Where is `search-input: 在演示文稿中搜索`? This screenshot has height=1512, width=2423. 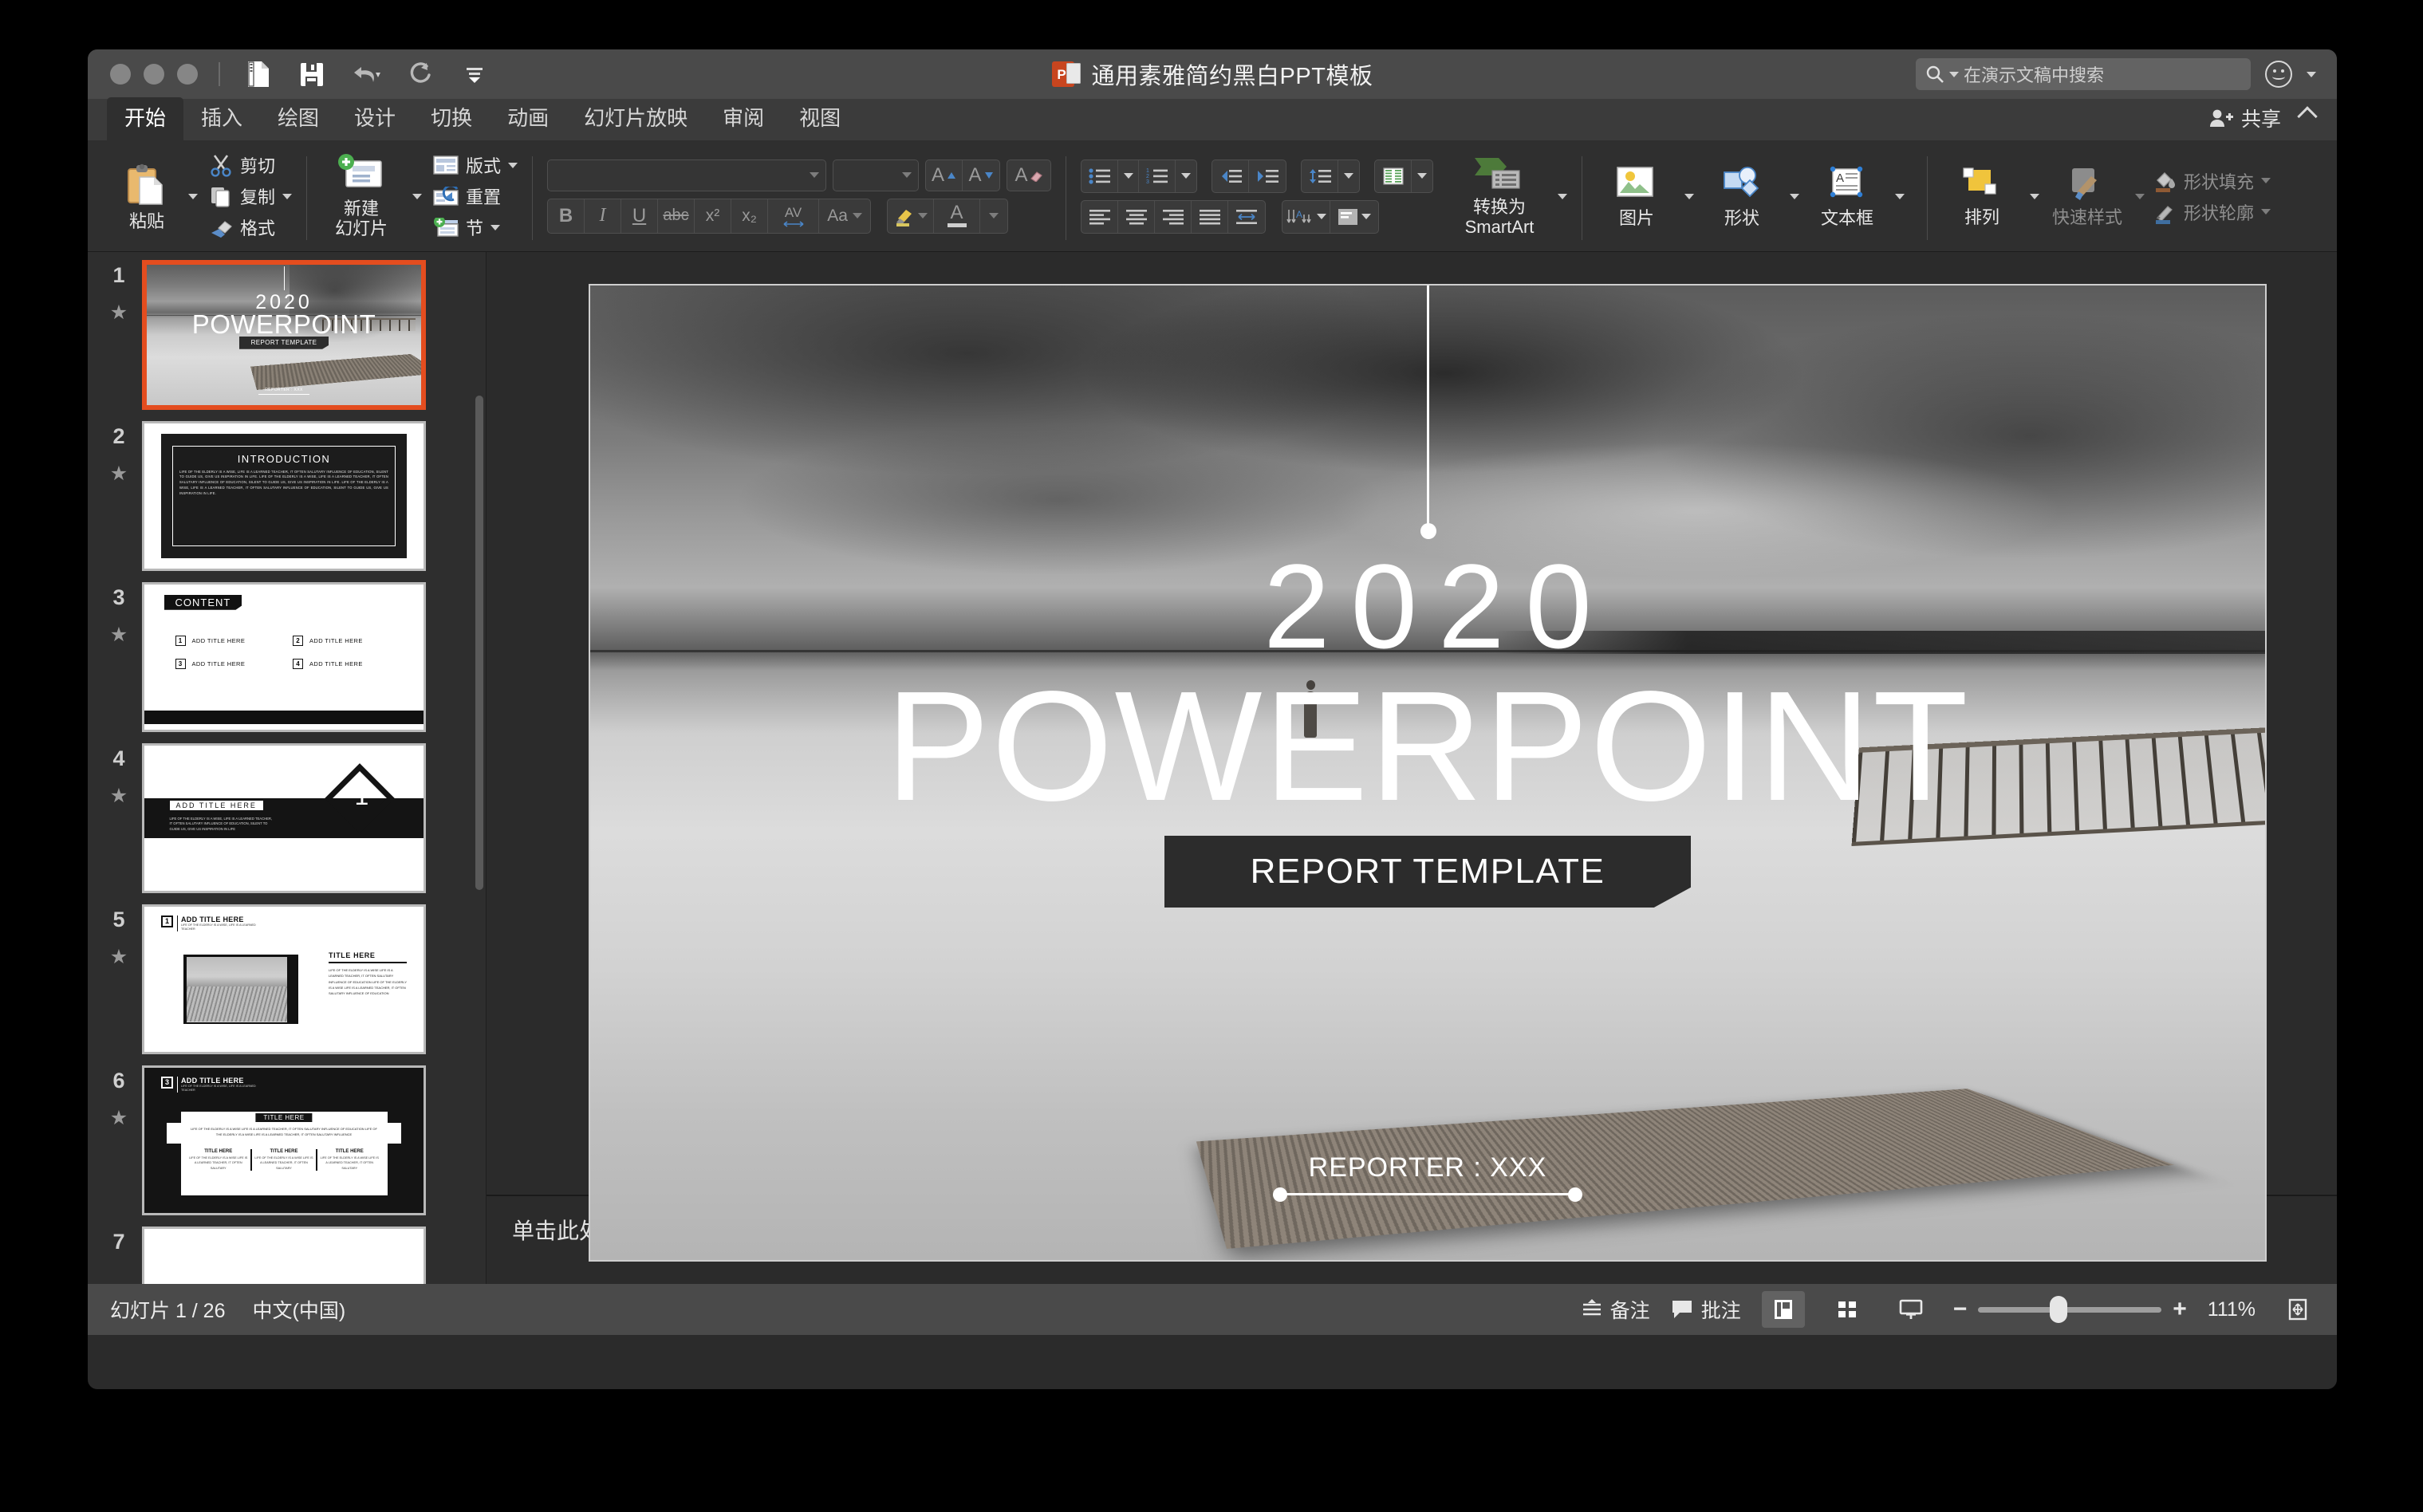 search-input: 在演示文稿中搜索 is located at coordinates (2083, 74).